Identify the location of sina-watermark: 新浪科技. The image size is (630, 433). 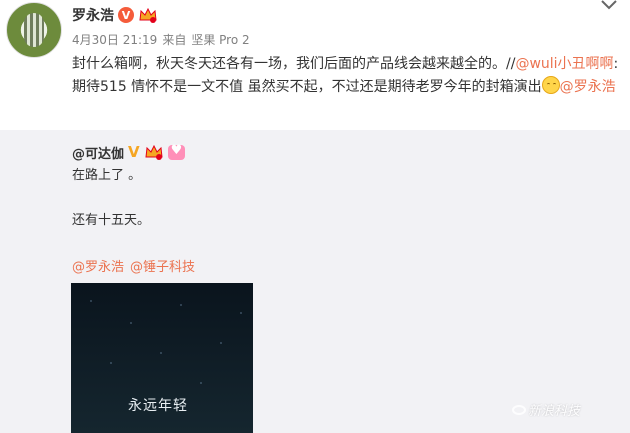
(546, 409).